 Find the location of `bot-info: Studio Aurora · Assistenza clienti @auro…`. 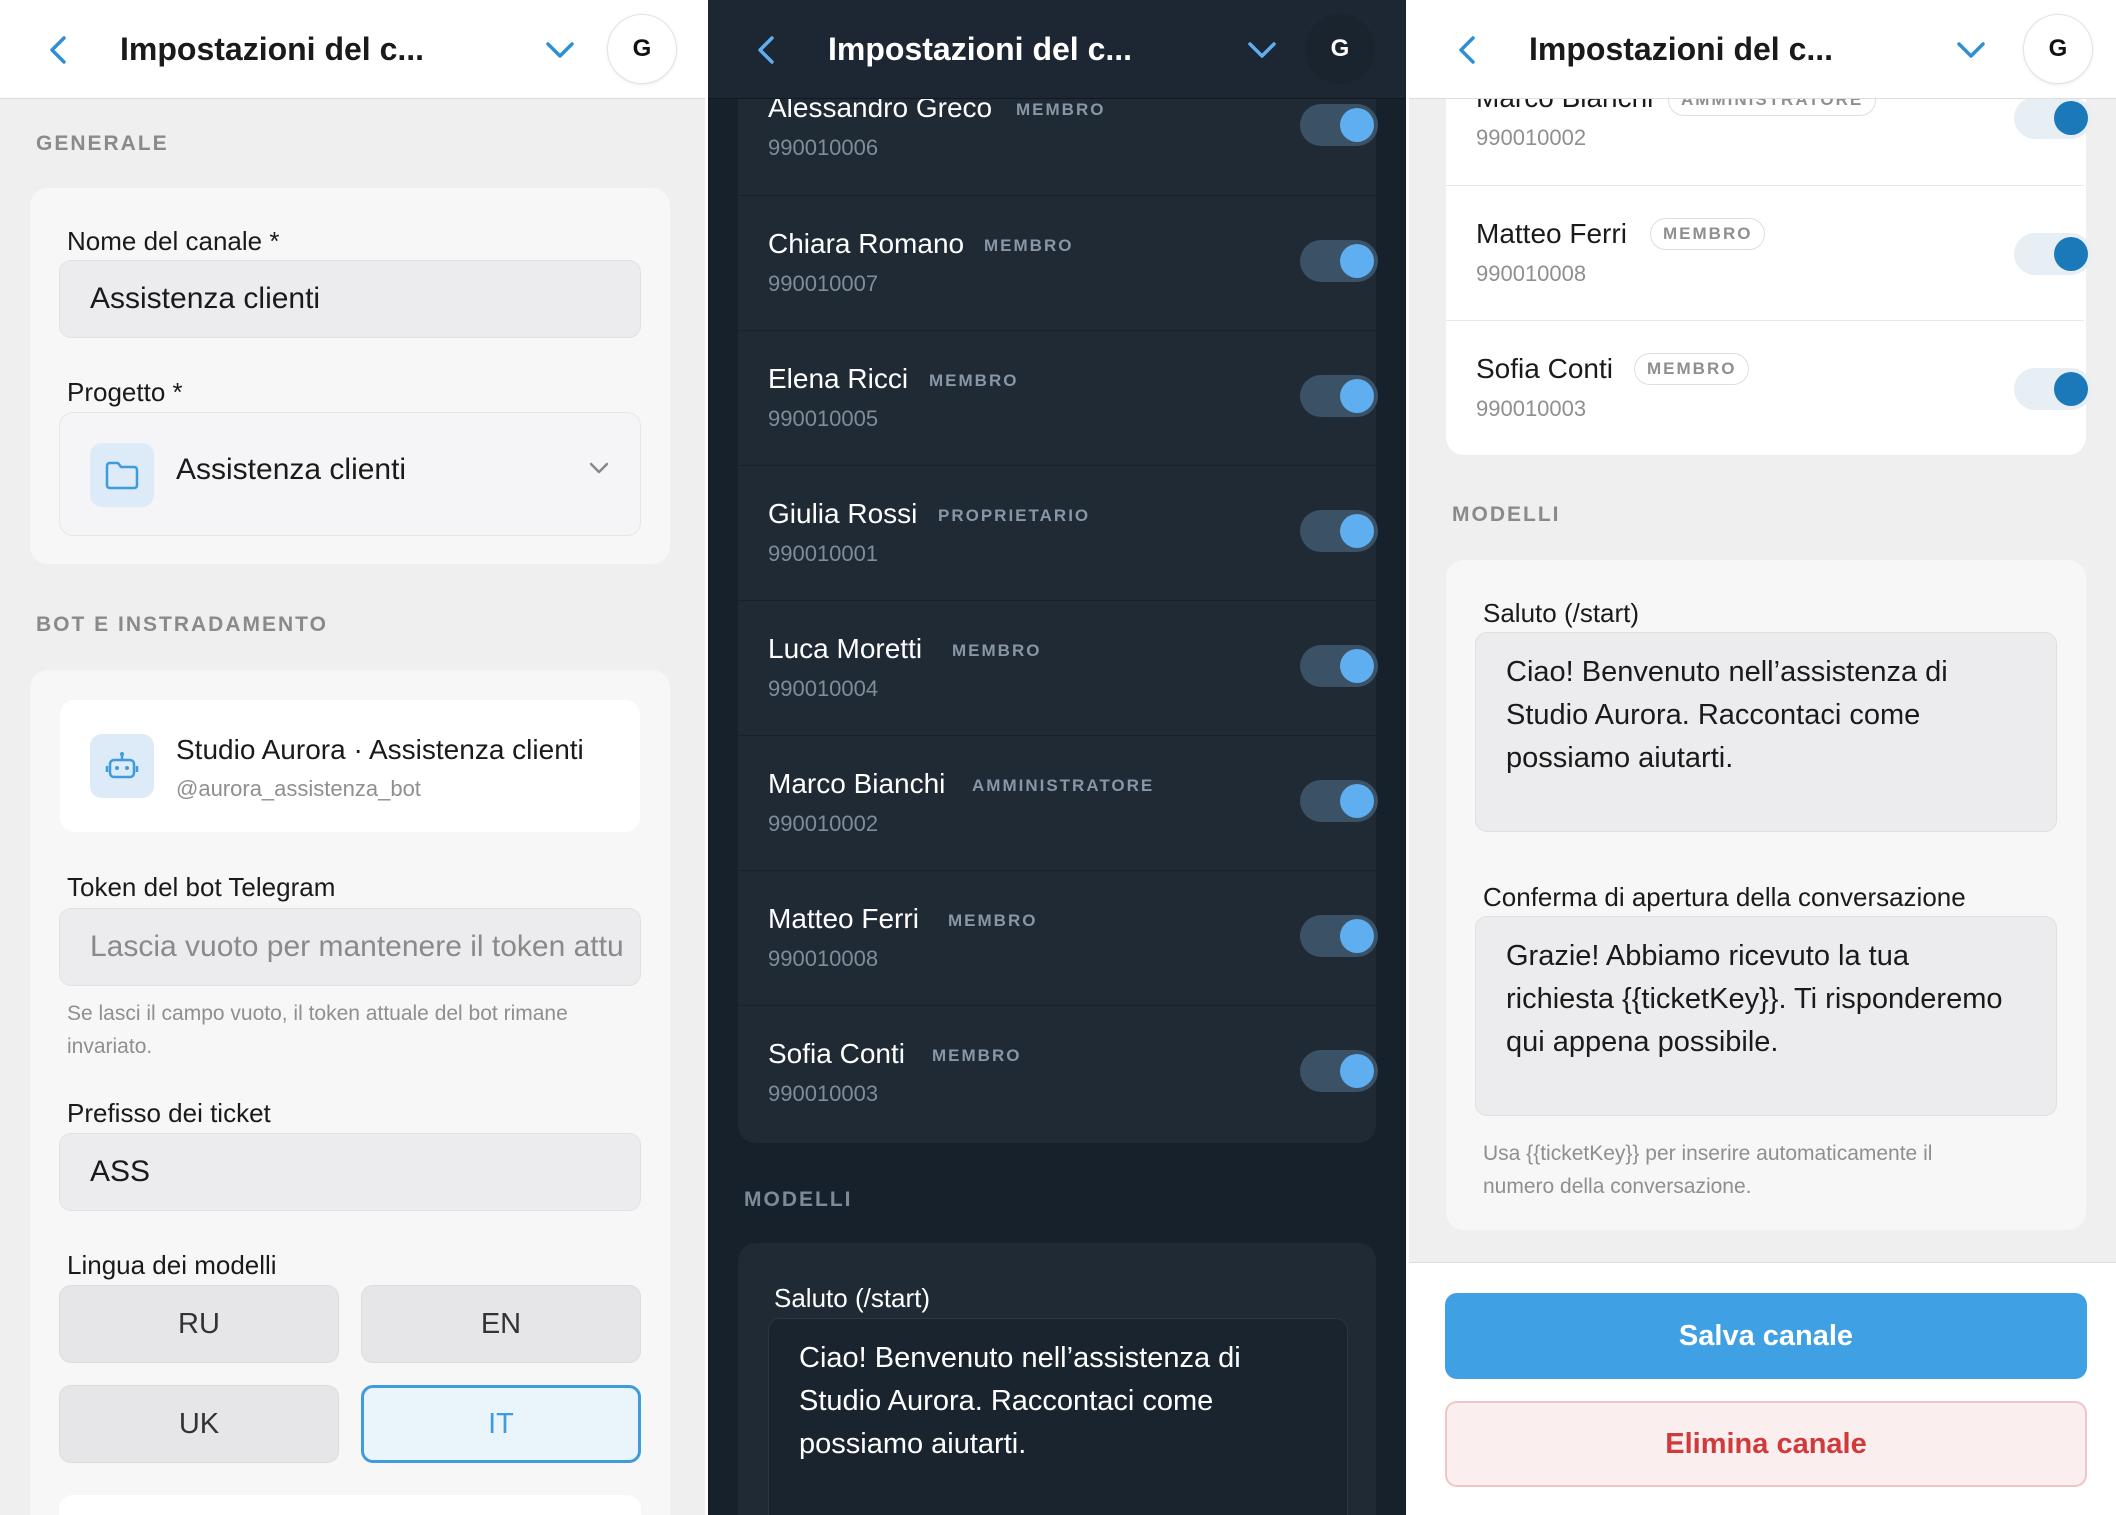

bot-info: Studio Aurora · Assistenza clienti @auro… is located at coordinates (350, 766).